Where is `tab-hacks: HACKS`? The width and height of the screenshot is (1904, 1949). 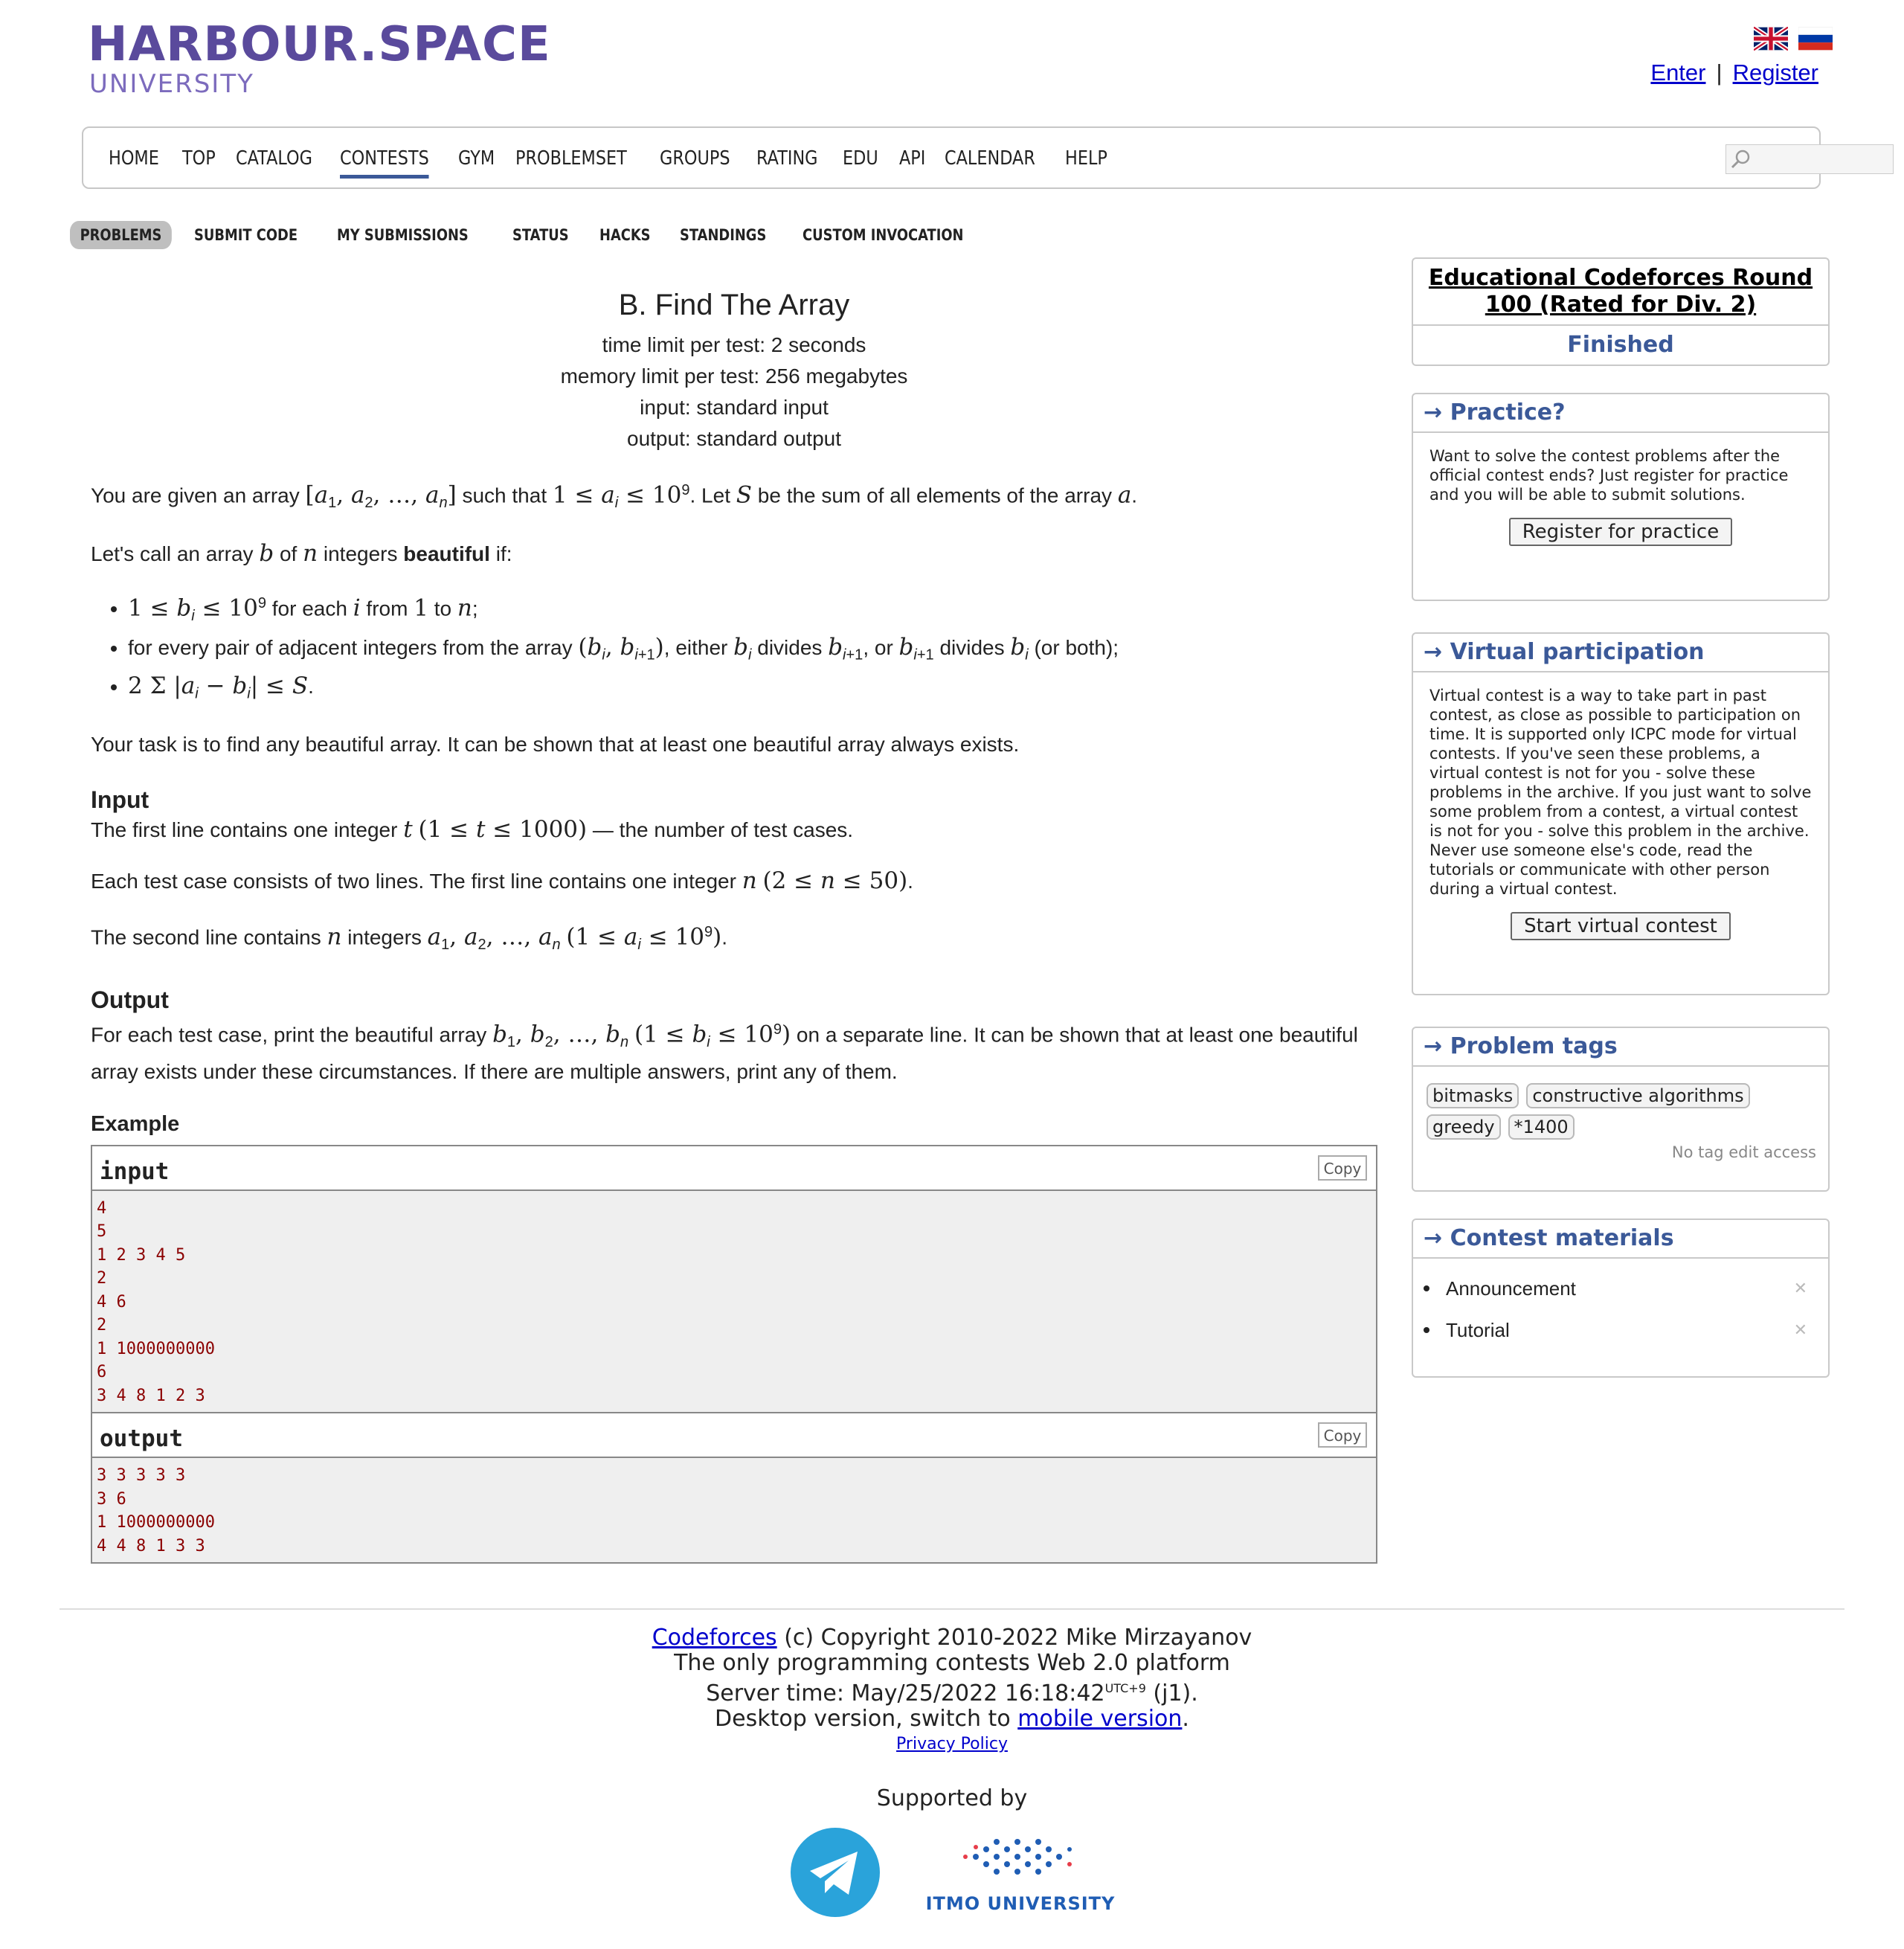 tab-hacks: HACKS is located at coordinates (625, 235).